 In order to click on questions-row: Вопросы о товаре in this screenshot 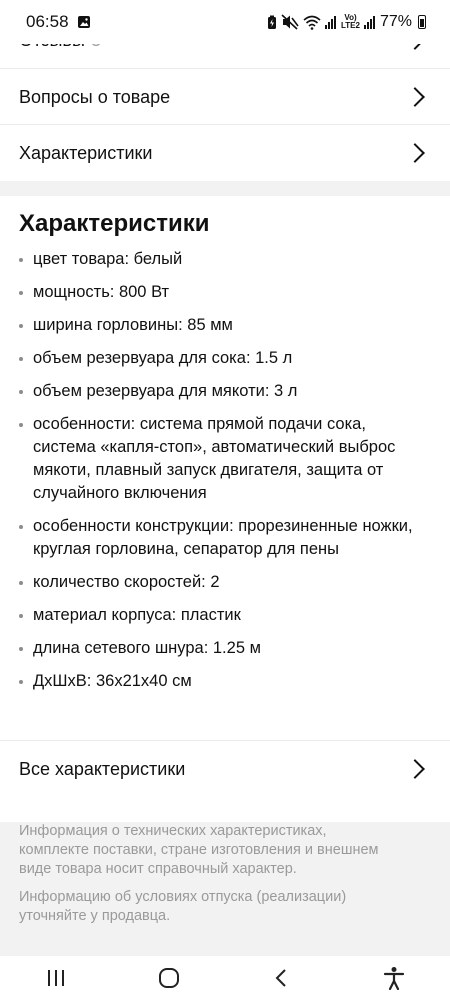, I will do `click(225, 97)`.